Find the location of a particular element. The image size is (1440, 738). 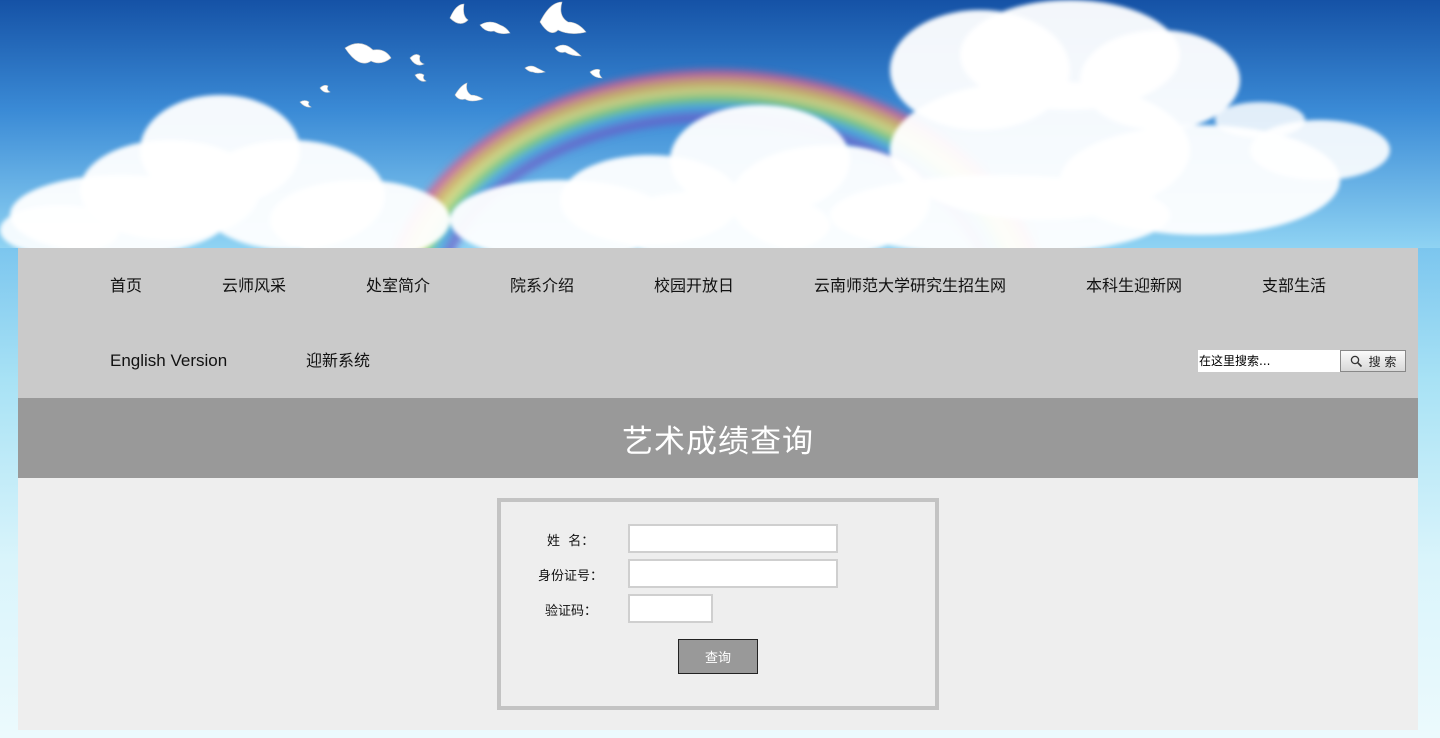

query-form: 姓 名： 身份证号： 验证码： 查询 is located at coordinates (718, 604).